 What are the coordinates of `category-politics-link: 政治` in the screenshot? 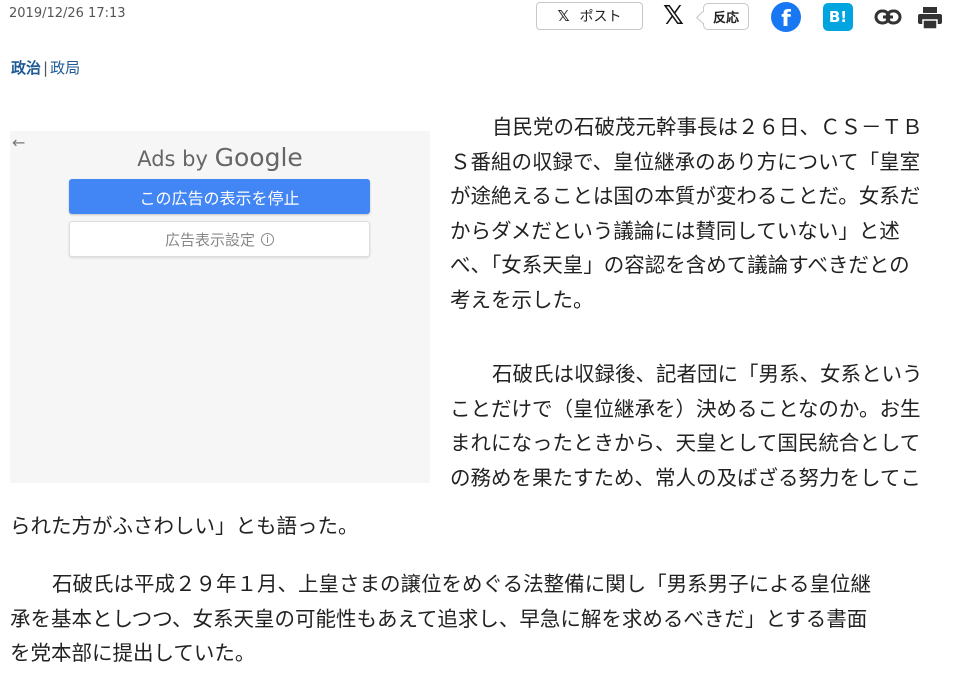 It's located at (26, 68).